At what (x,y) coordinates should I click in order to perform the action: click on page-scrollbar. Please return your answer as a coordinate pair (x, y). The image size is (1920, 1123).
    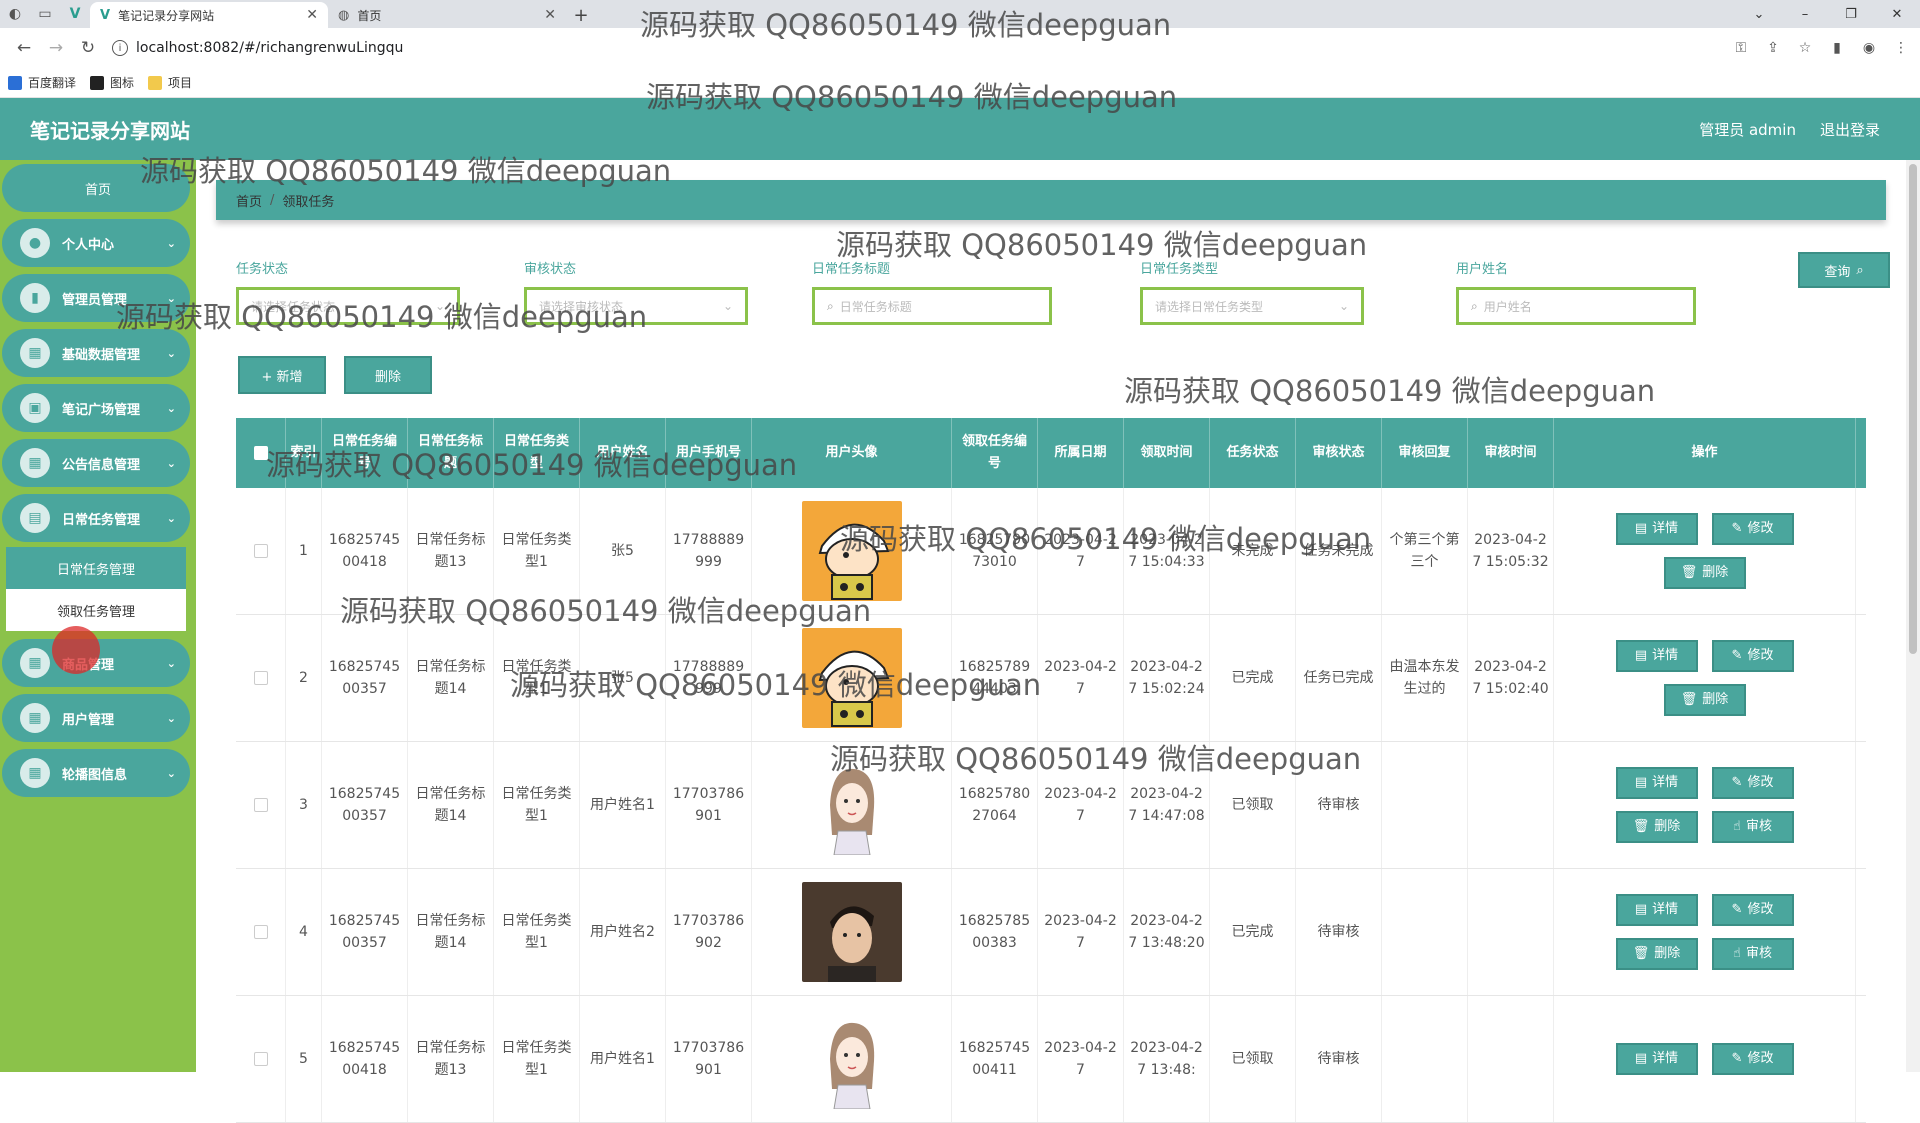
    Looking at the image, I should click on (1913, 616).